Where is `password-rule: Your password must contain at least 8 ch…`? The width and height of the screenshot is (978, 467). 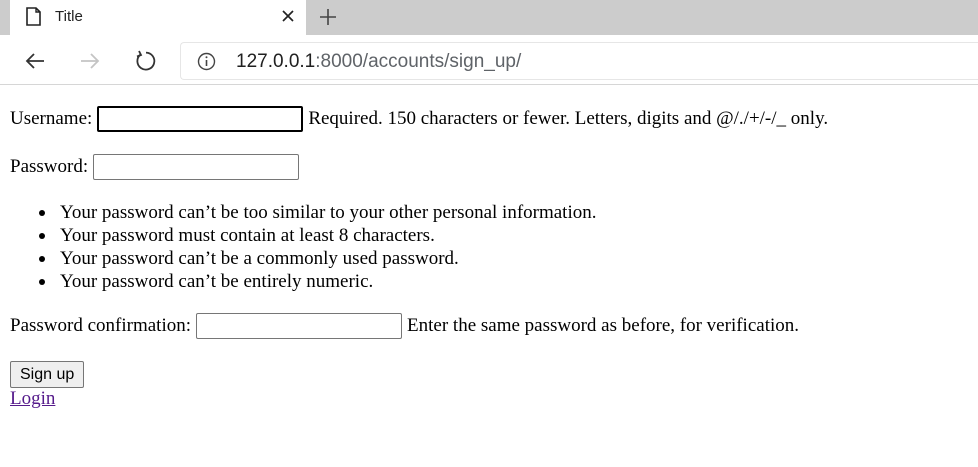 password-rule: Your password must contain at least 8 ch… is located at coordinates (318, 235).